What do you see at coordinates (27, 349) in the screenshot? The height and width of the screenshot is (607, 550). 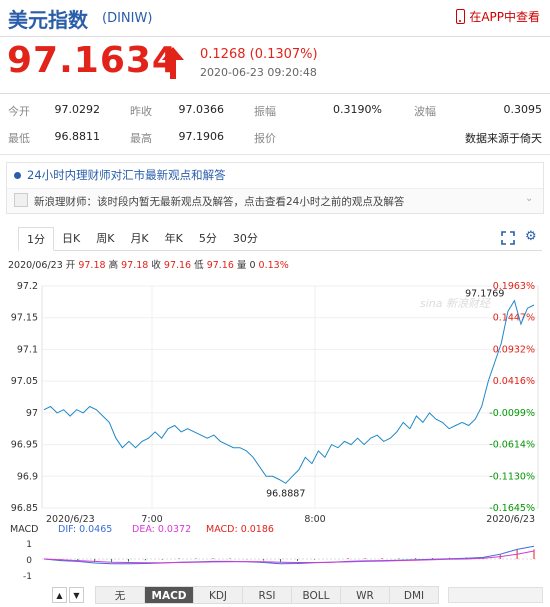 I see `y-tick-label: 97.1` at bounding box center [27, 349].